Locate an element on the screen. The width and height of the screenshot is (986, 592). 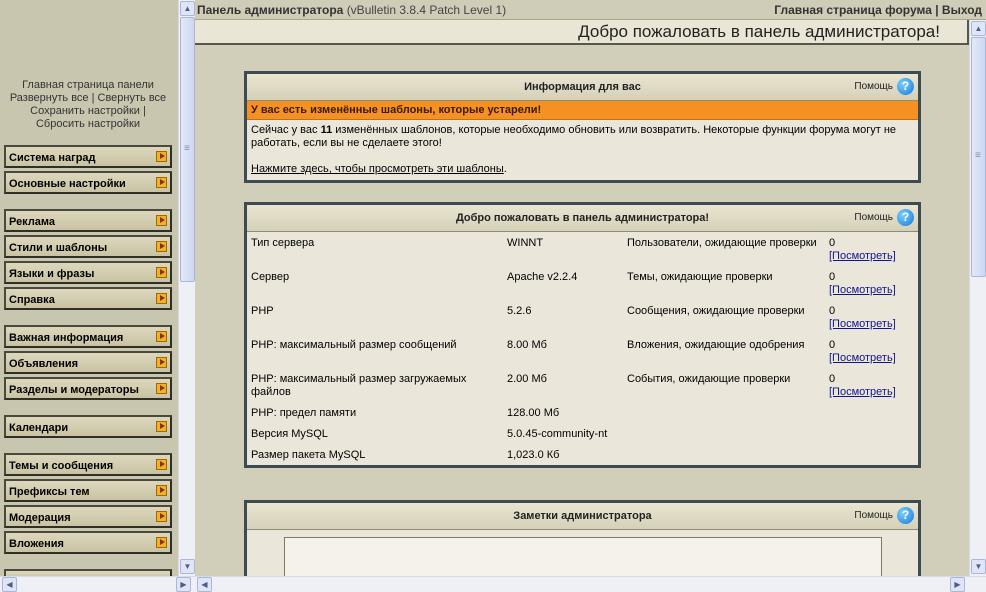
stat-label: Сервер is located at coordinates (270, 277).